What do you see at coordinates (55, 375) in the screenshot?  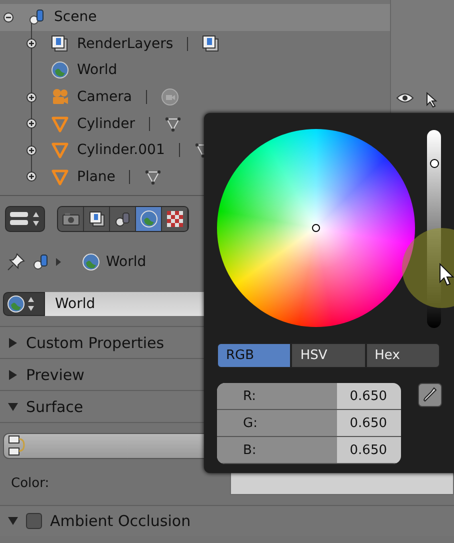 I see `panel-title: Preview` at bounding box center [55, 375].